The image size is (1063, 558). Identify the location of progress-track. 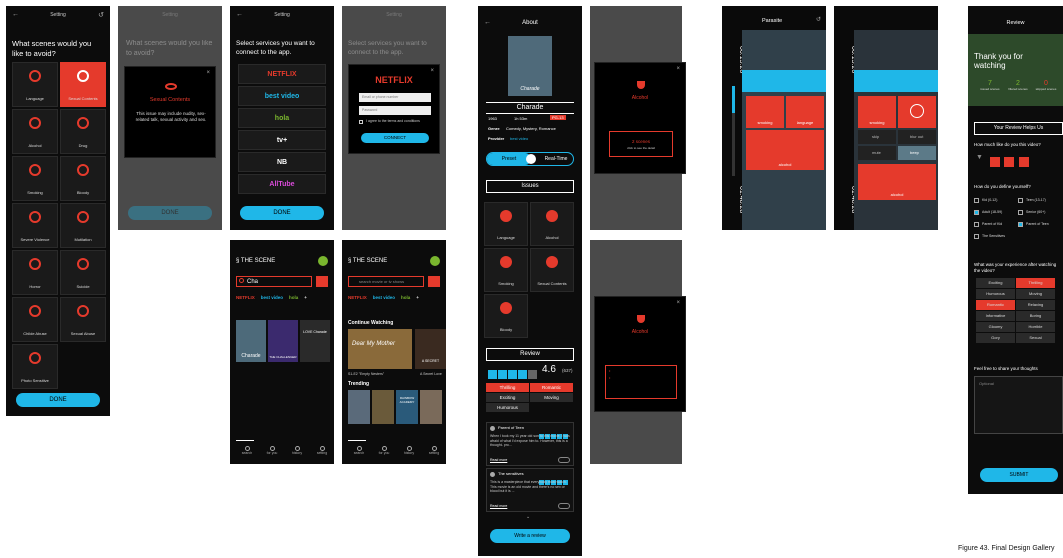
(733, 131).